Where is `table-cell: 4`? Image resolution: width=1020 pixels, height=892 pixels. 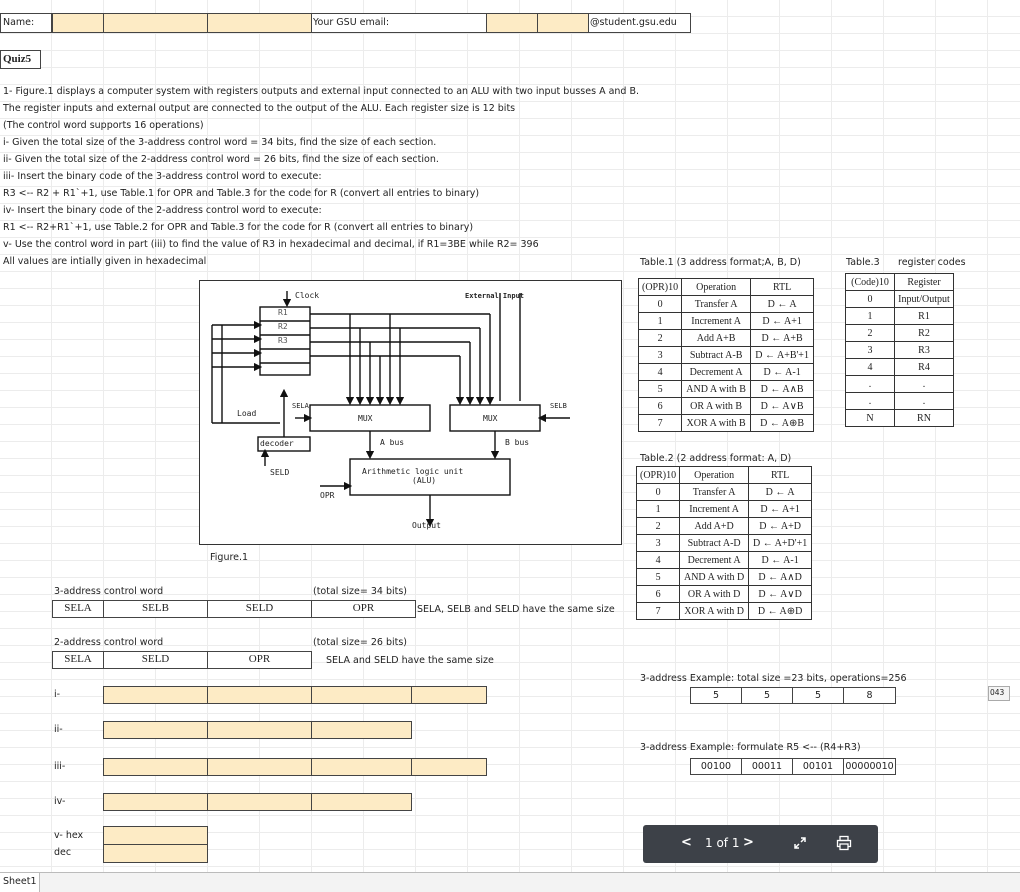
table-cell: 4 is located at coordinates (870, 367).